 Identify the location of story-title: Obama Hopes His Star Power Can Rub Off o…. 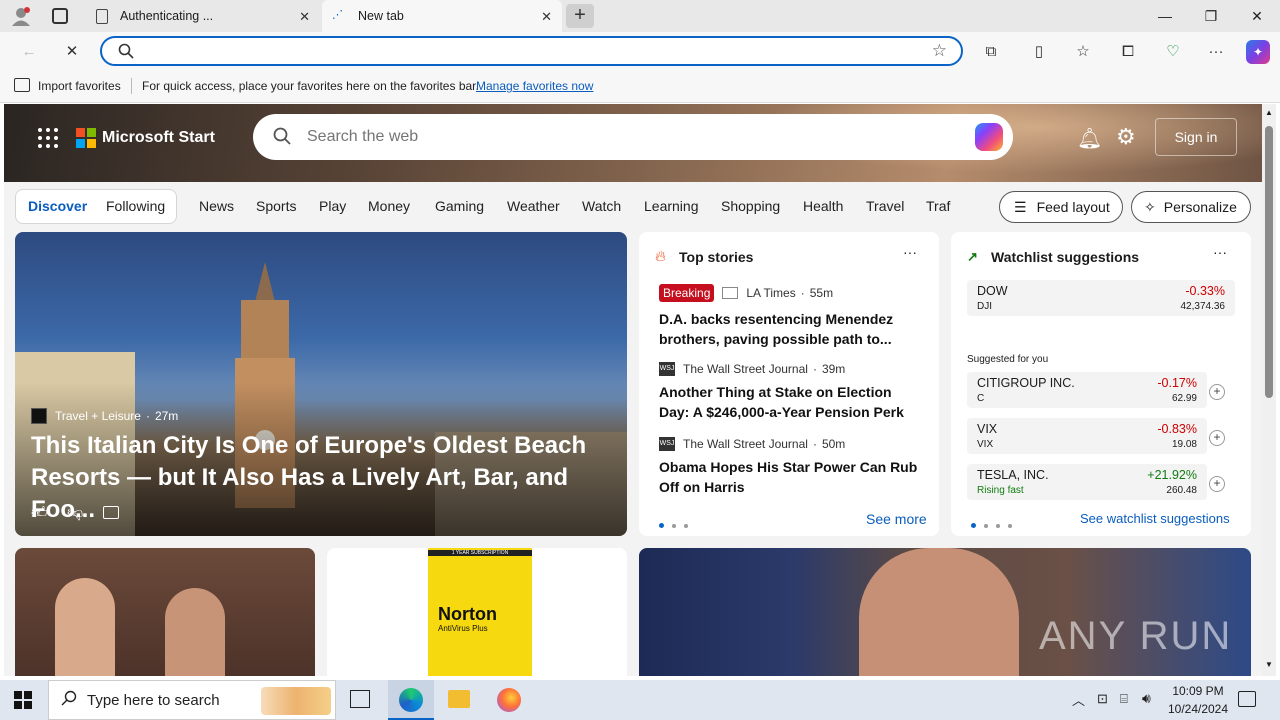
(790, 477).